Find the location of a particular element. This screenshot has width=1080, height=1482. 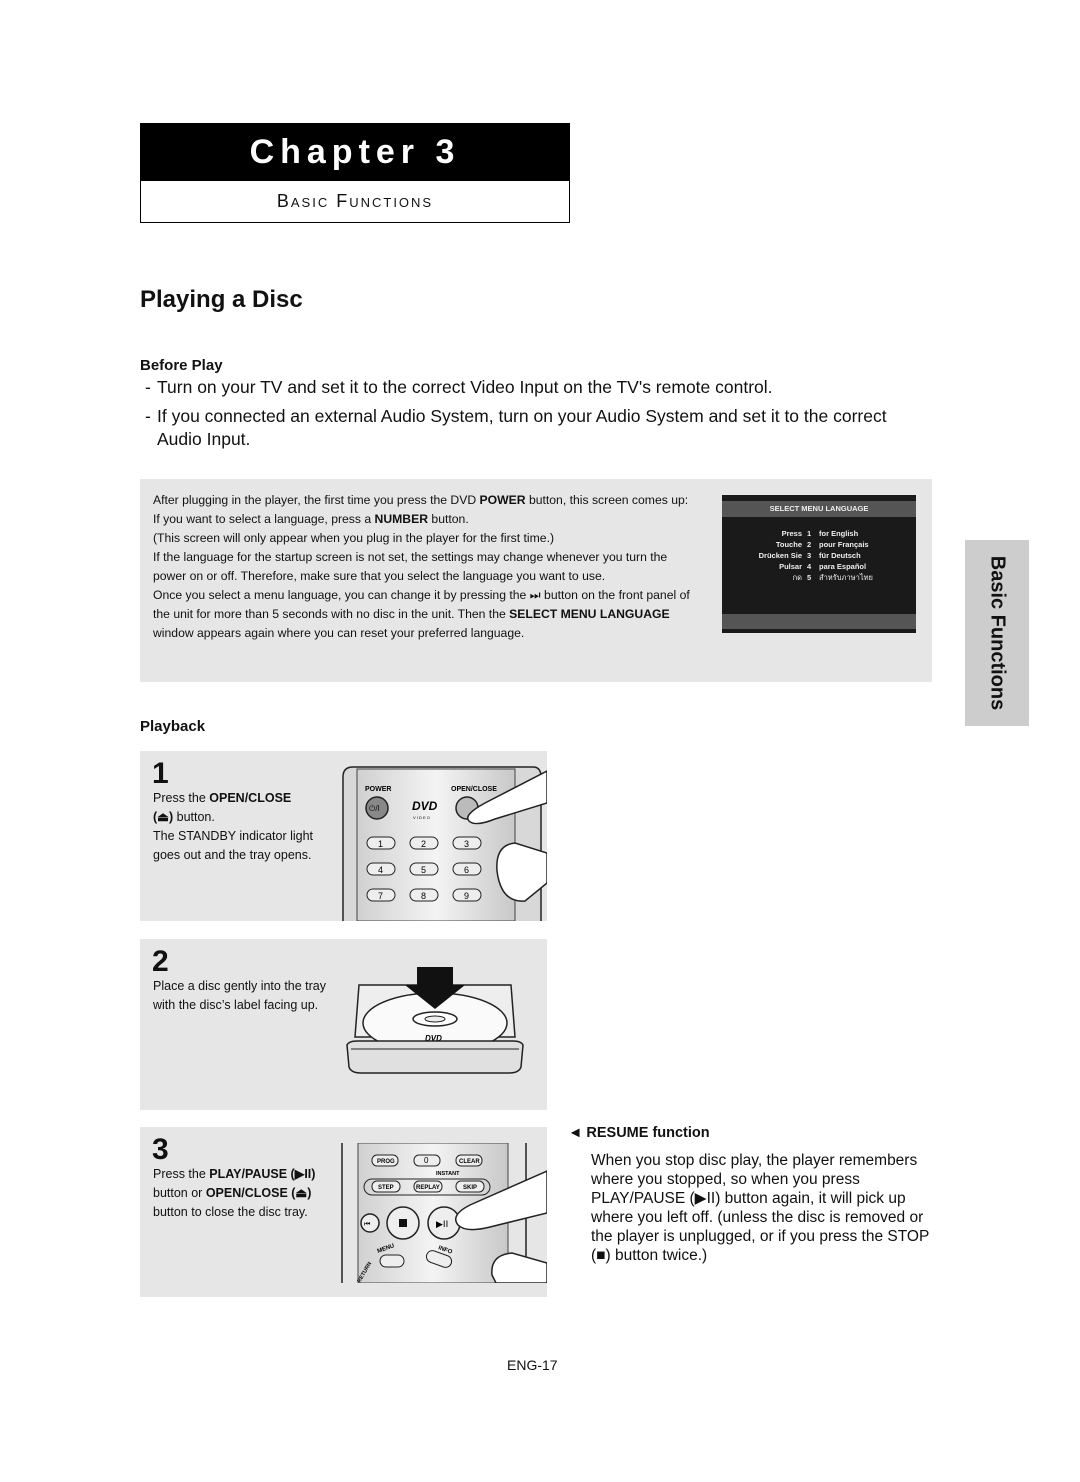

page-number: ENG-17 is located at coordinates (532, 1365).